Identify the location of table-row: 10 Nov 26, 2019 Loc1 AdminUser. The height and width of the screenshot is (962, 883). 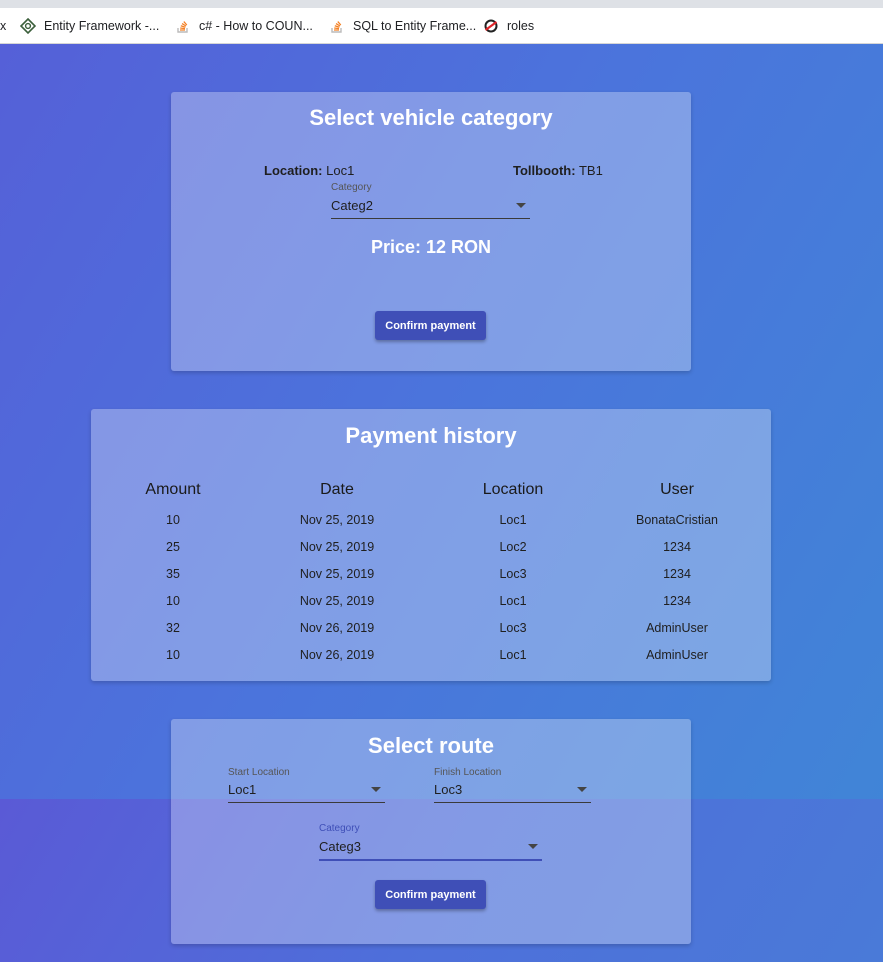
(431, 654).